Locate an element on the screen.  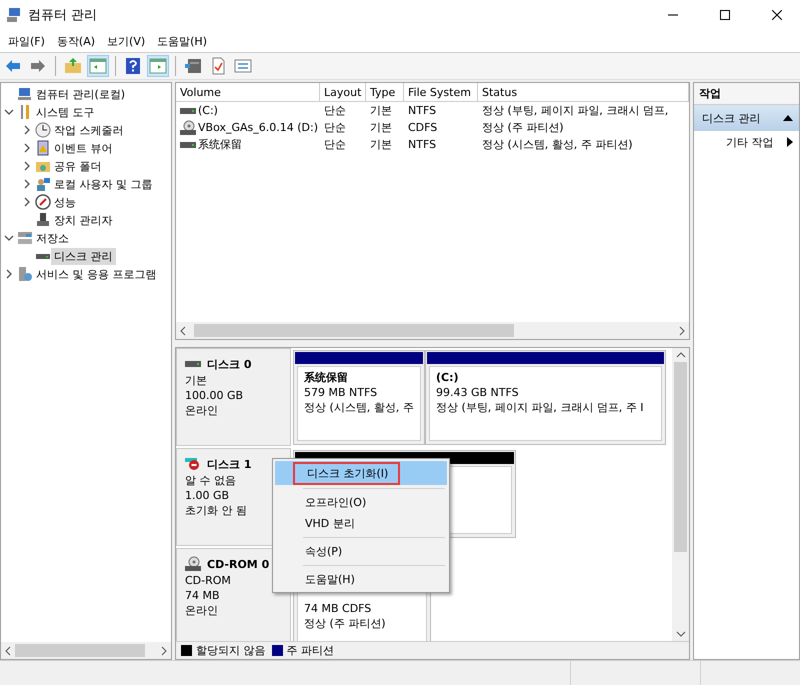
action-item: 기타 작업 is located at coordinates (746, 142).